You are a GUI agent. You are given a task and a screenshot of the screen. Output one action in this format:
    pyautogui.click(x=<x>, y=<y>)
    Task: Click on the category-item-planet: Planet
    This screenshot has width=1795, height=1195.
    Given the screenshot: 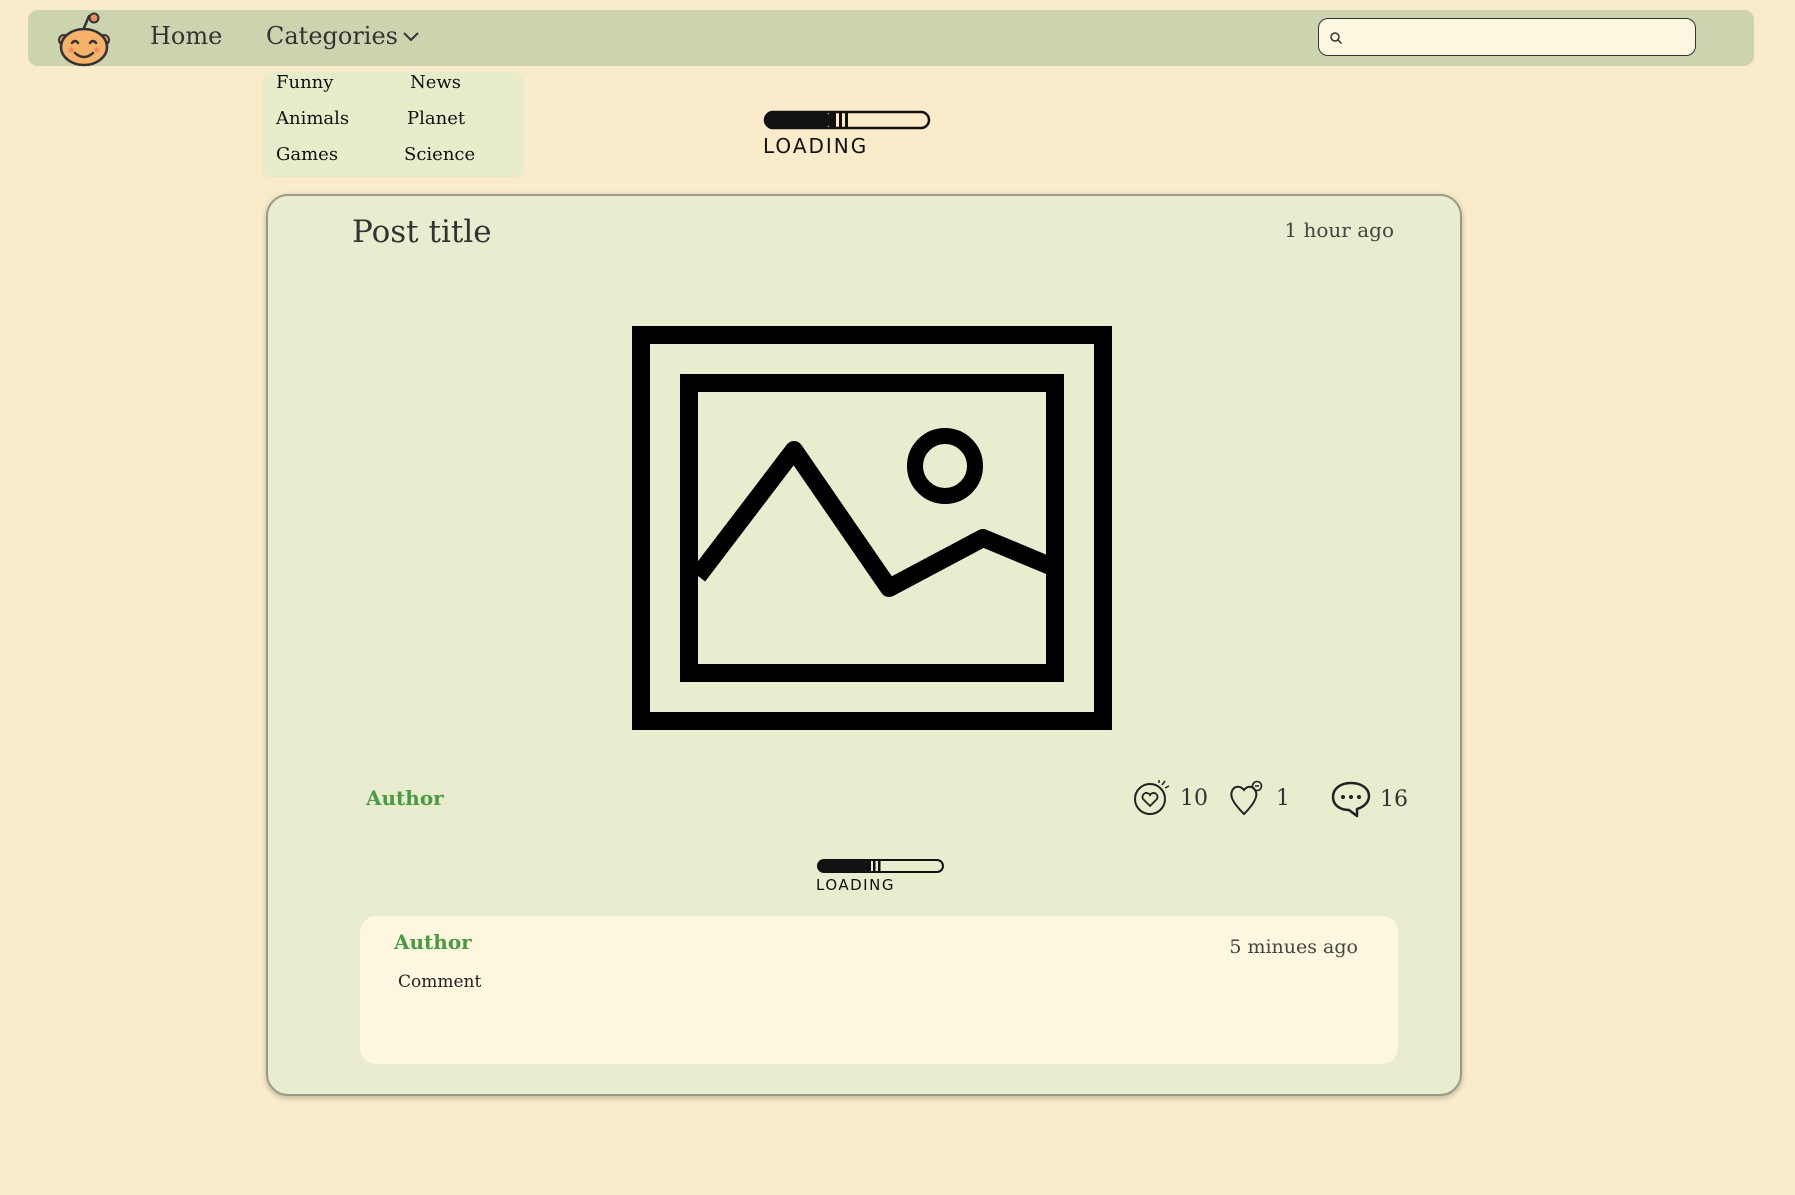 What is the action you would take?
    pyautogui.click(x=436, y=118)
    